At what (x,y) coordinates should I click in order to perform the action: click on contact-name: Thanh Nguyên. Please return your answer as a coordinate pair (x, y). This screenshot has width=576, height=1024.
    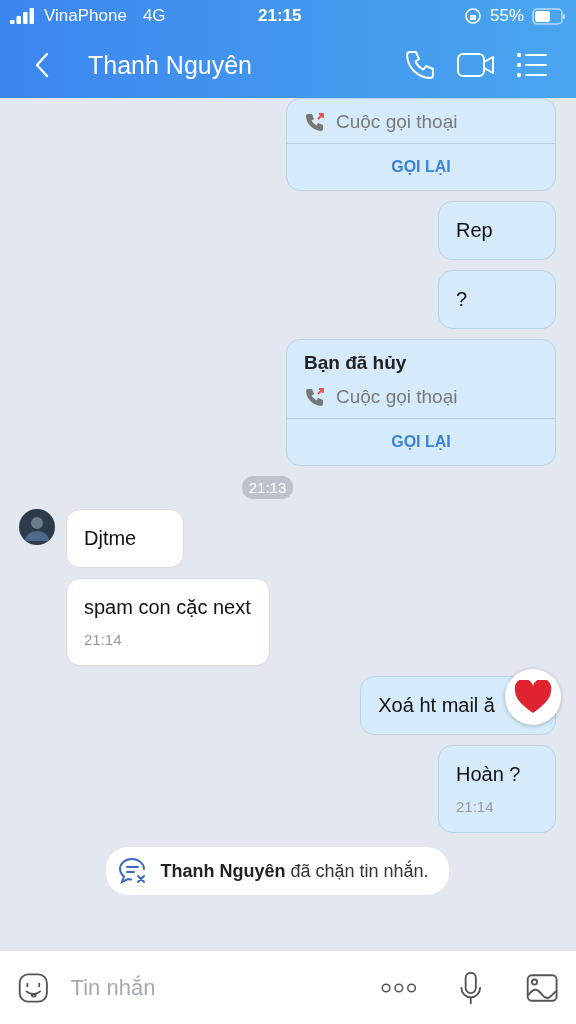
    Looking at the image, I should click on (170, 65).